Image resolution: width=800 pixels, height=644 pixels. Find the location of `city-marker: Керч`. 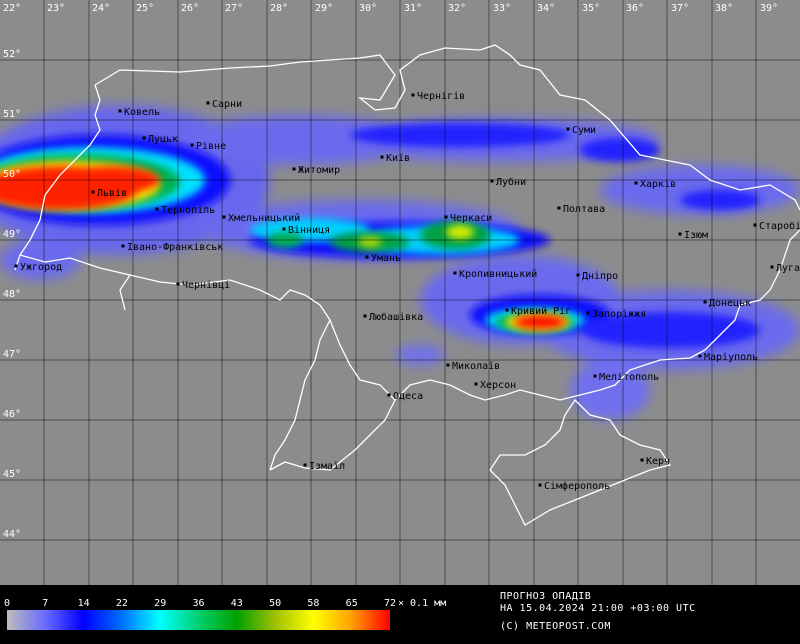

city-marker: Керч is located at coordinates (656, 461).